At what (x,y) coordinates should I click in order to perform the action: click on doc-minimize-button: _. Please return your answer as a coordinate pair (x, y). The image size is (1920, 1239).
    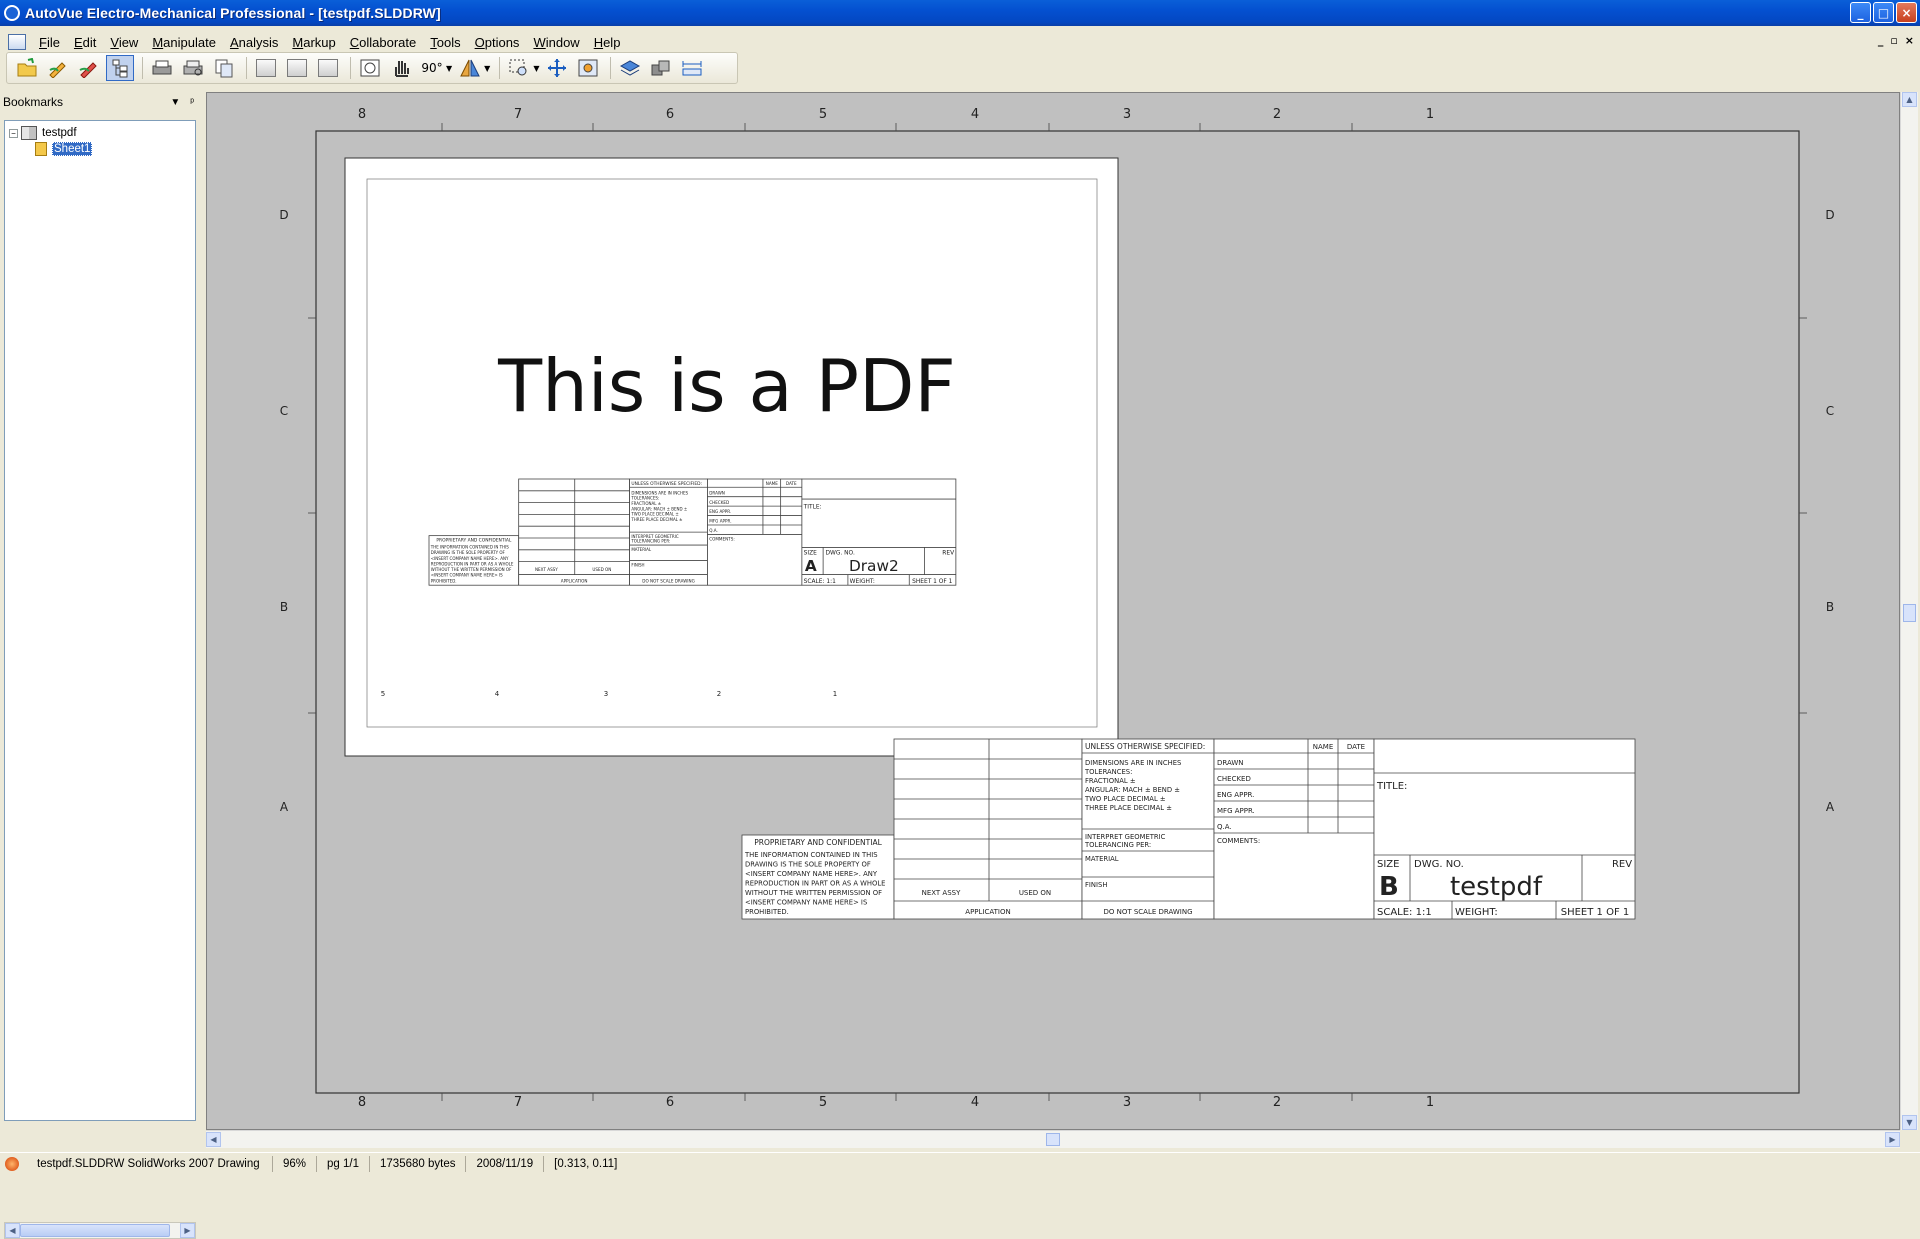
    Looking at the image, I should click on (1881, 40).